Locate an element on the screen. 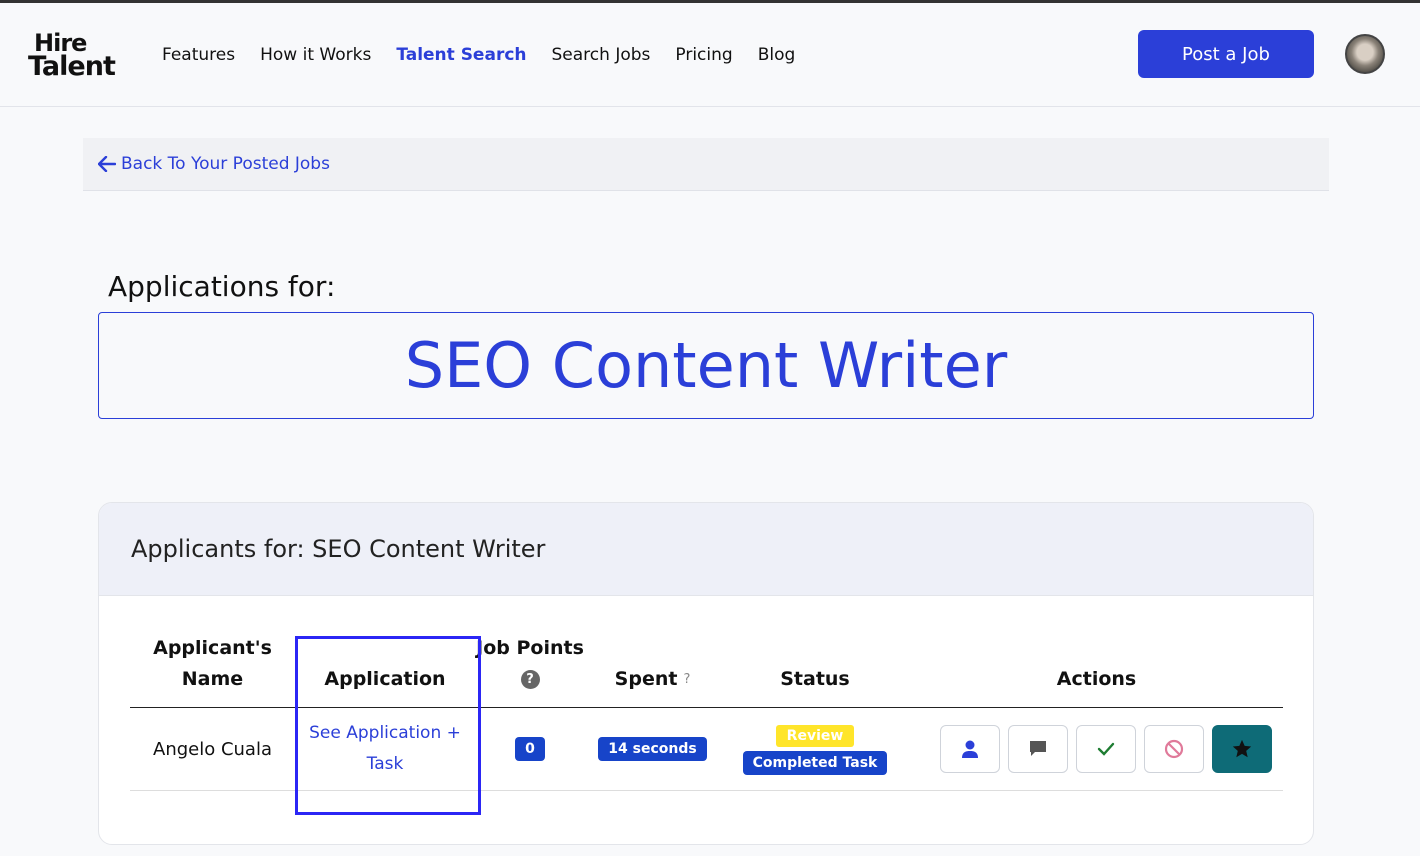 The image size is (1420, 856). nav-search-jobs: Search Jobs is located at coordinates (601, 55).